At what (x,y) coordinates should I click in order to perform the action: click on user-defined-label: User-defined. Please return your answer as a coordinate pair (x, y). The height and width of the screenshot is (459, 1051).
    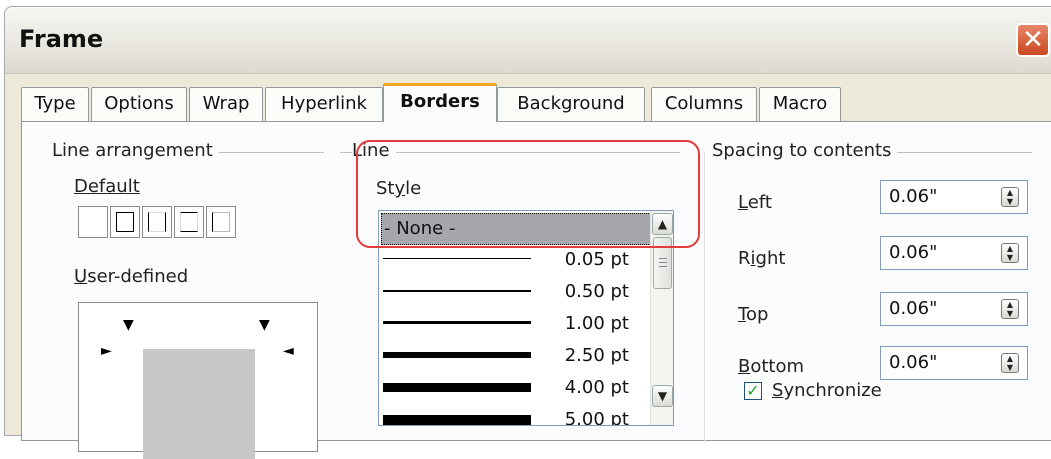
    Looking at the image, I should click on (131, 276).